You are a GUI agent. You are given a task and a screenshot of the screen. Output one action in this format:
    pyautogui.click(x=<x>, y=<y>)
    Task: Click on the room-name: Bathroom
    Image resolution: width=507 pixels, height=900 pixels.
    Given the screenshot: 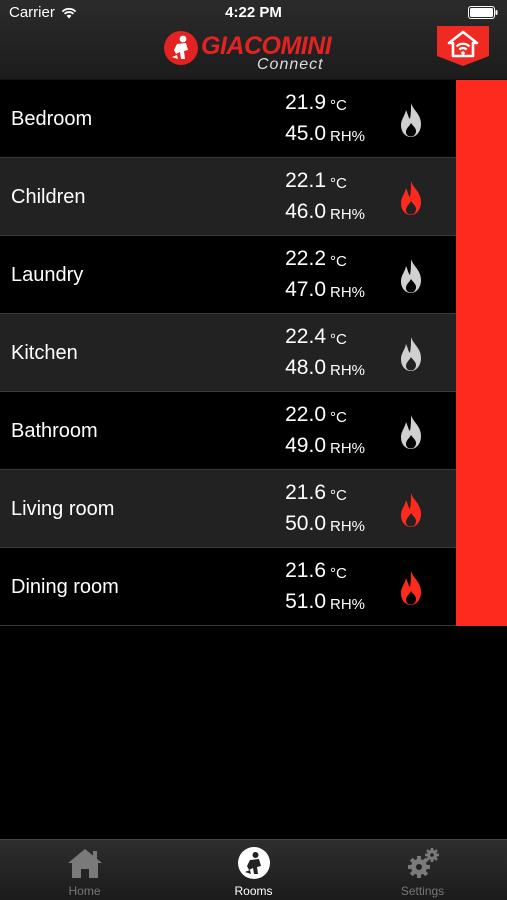 What is the action you would take?
    pyautogui.click(x=54, y=431)
    